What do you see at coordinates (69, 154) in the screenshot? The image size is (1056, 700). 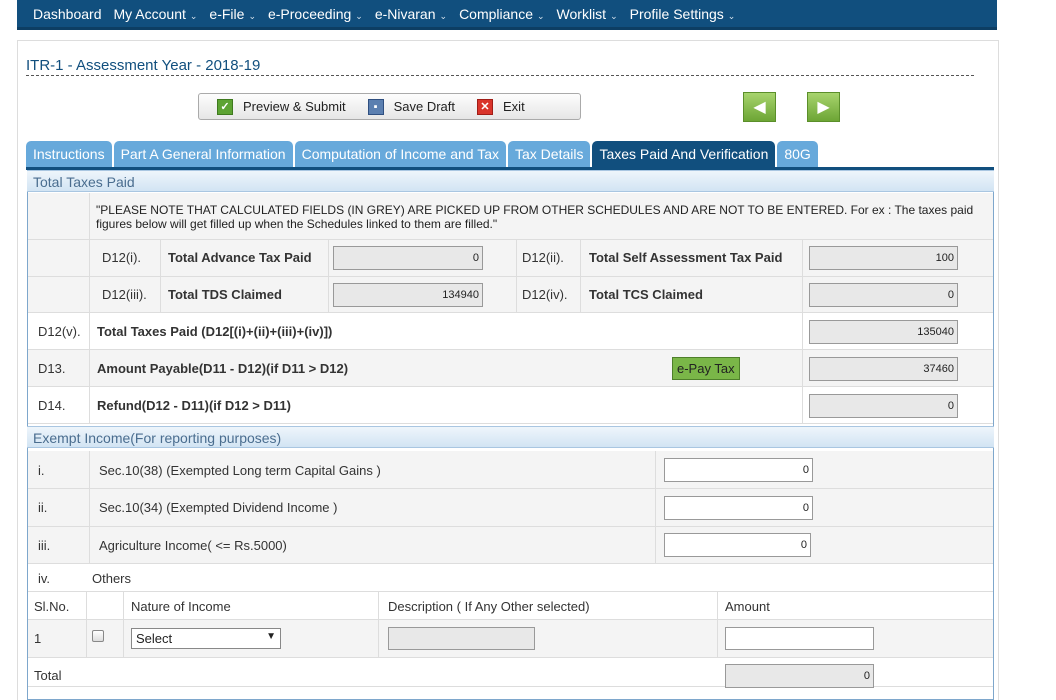 I see `tab-instructions: Instructions` at bounding box center [69, 154].